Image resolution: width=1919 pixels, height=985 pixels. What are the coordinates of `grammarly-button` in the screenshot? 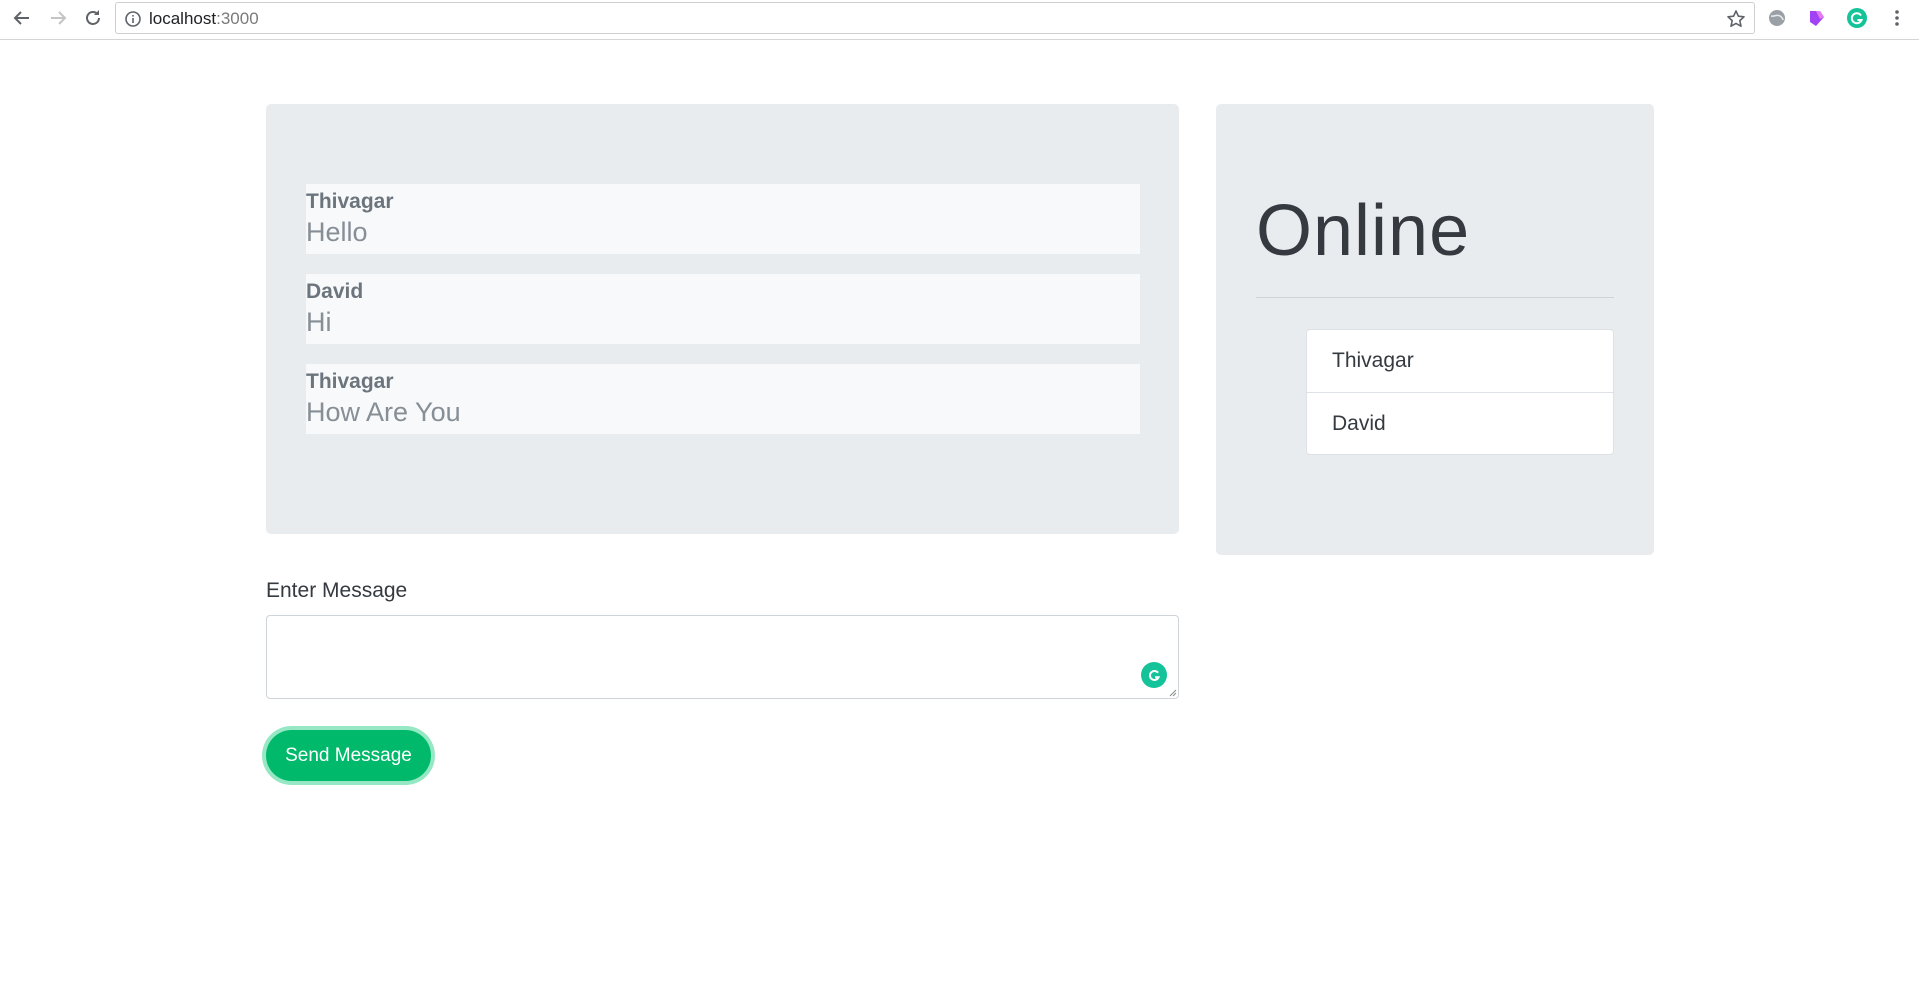 It's located at (1154, 675).